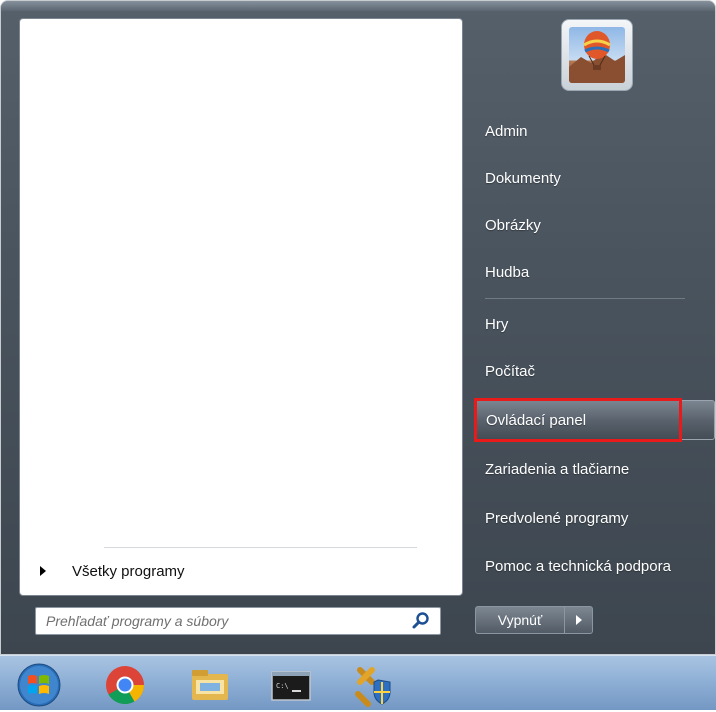 The width and height of the screenshot is (716, 712). I want to click on left-separator, so click(260, 547).